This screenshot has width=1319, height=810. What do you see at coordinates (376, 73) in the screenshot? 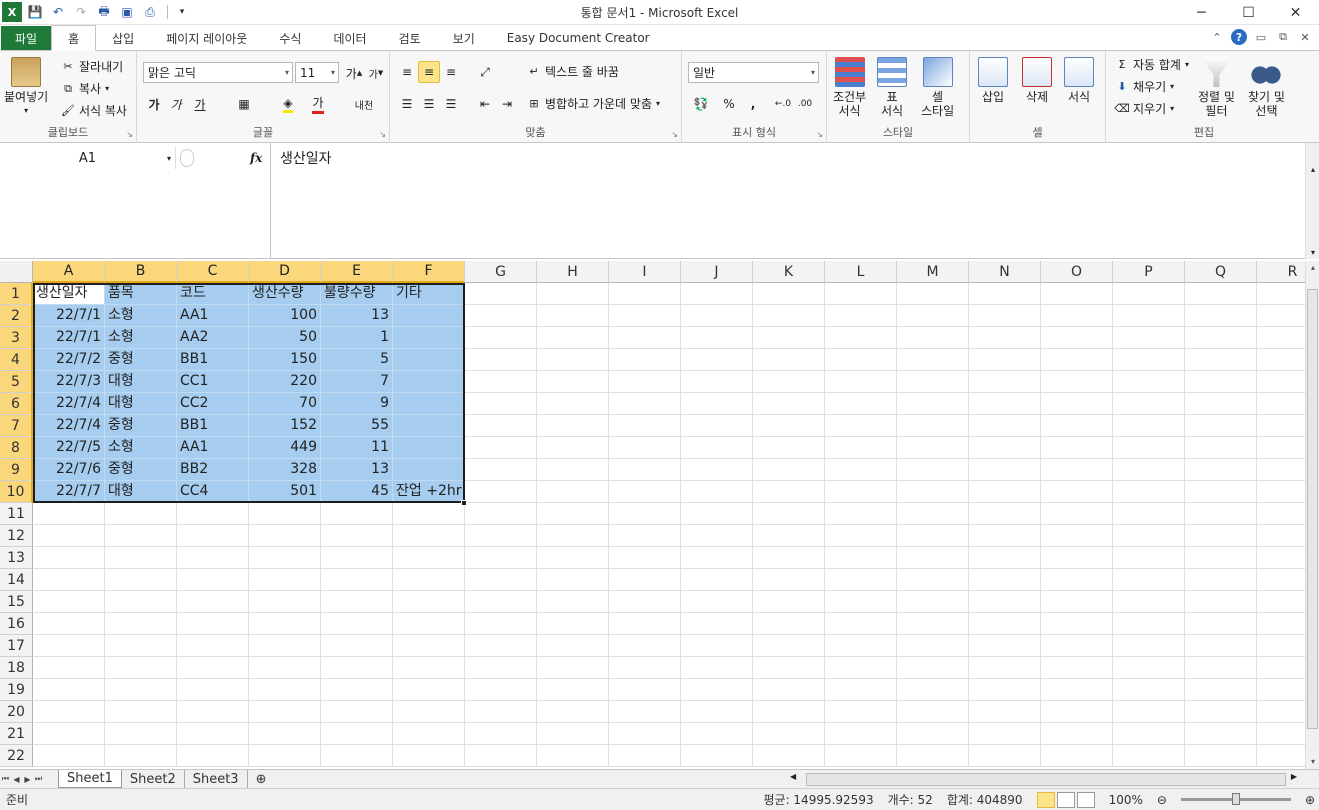
I see `shrink-font-button: 가 ▼` at bounding box center [376, 73].